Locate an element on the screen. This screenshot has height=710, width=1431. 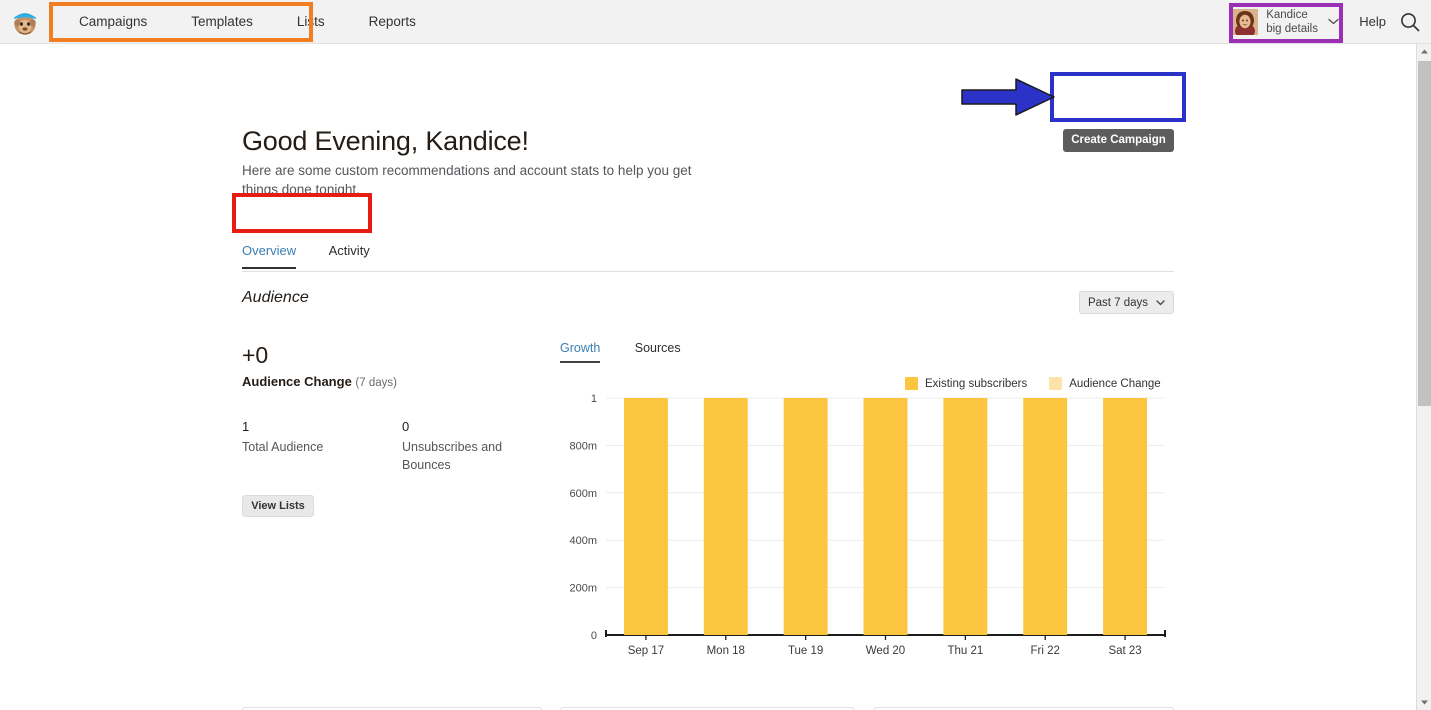
svg-text: Mon 18 is located at coordinates (726, 651).